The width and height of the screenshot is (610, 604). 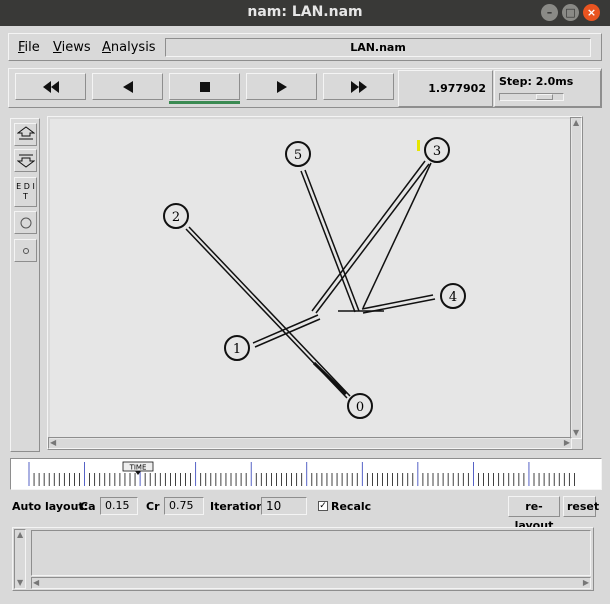 What do you see at coordinates (184, 506) in the screenshot?
I see `cr-input: 0.75` at bounding box center [184, 506].